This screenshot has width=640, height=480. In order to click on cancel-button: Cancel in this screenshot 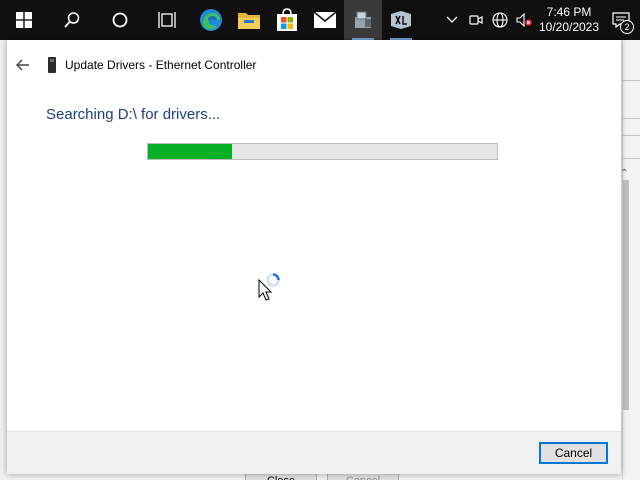, I will do `click(573, 453)`.